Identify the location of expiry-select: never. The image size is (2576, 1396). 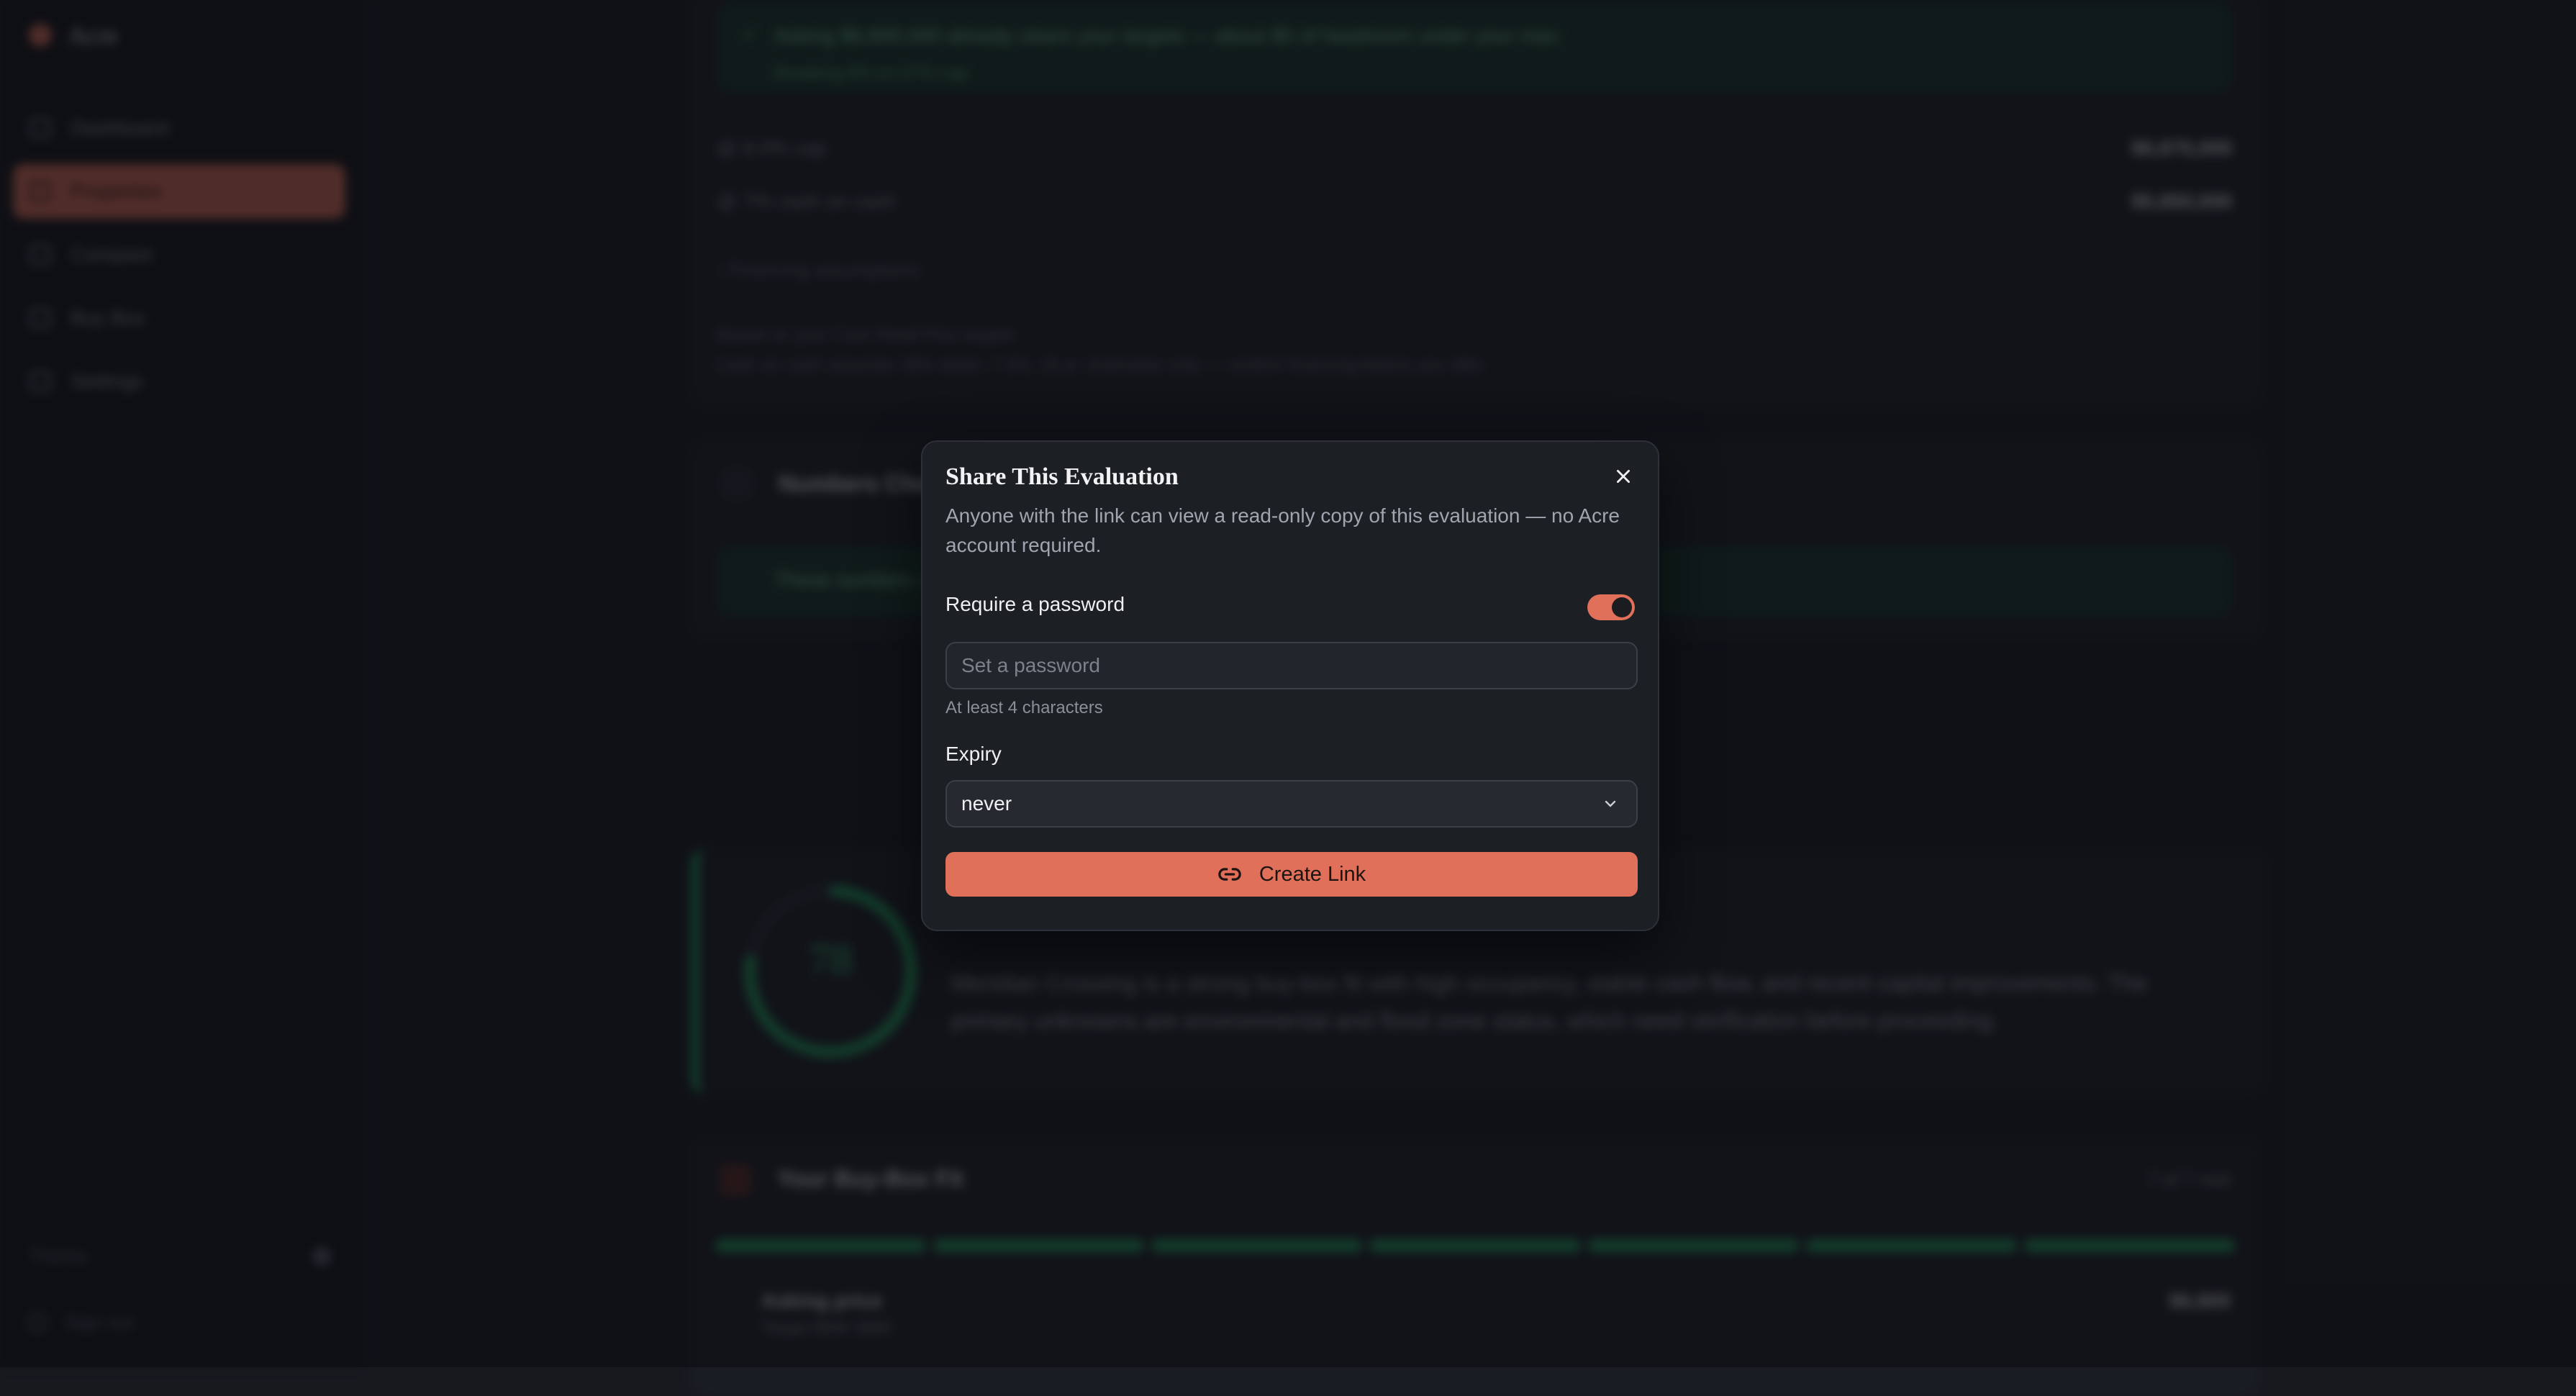
(1291, 804).